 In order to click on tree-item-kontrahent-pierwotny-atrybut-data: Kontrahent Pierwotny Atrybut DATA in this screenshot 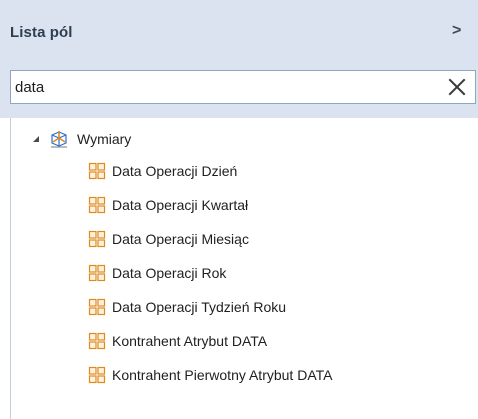, I will do `click(210, 375)`.